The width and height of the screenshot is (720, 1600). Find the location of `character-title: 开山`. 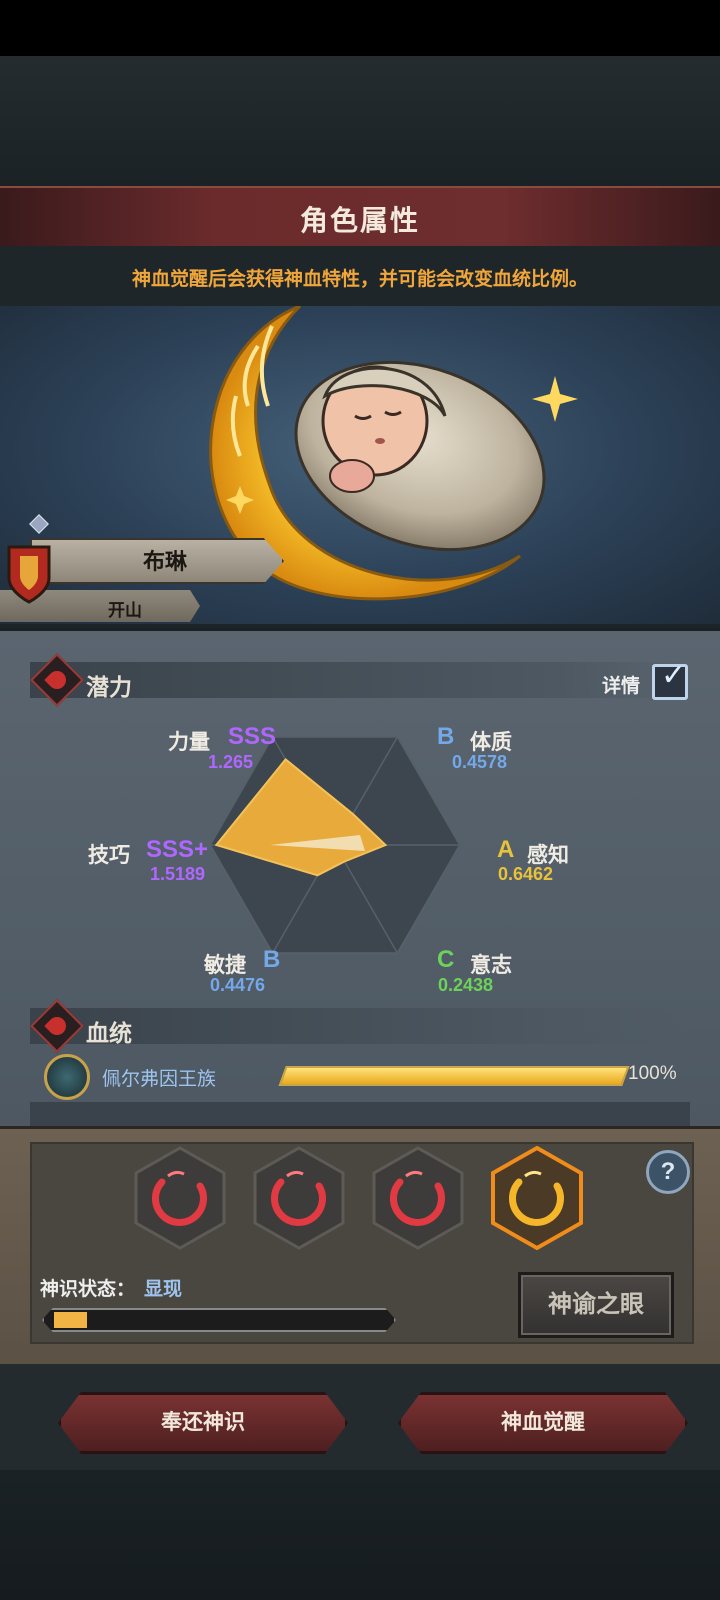

character-title: 开山 is located at coordinates (125, 610).